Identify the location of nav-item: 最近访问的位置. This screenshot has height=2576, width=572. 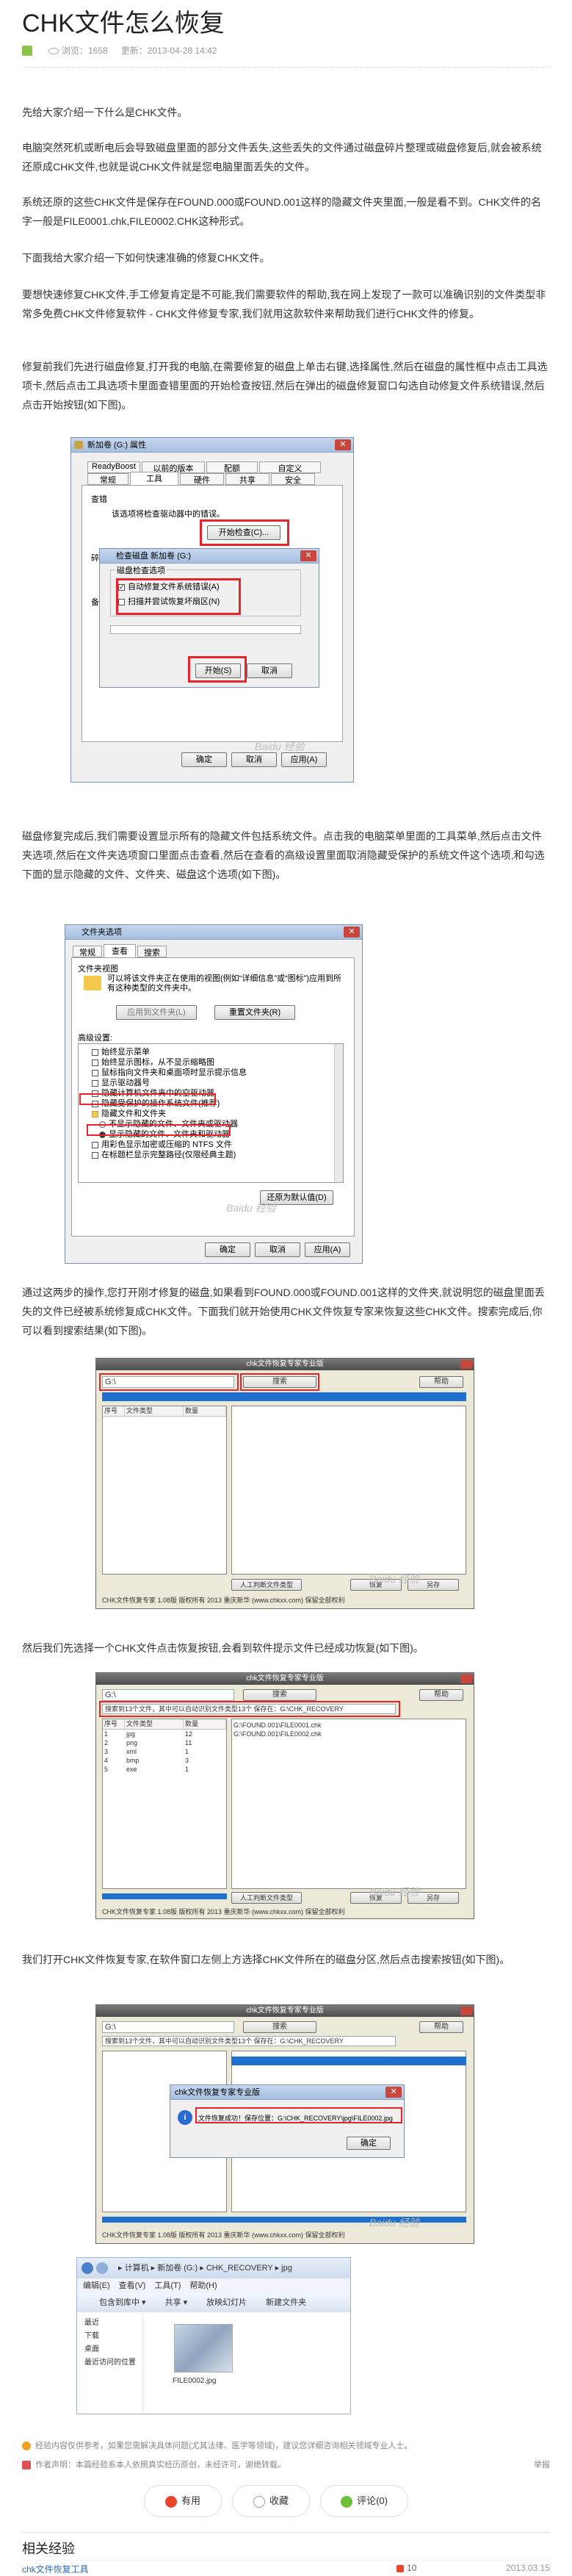
(113, 2363).